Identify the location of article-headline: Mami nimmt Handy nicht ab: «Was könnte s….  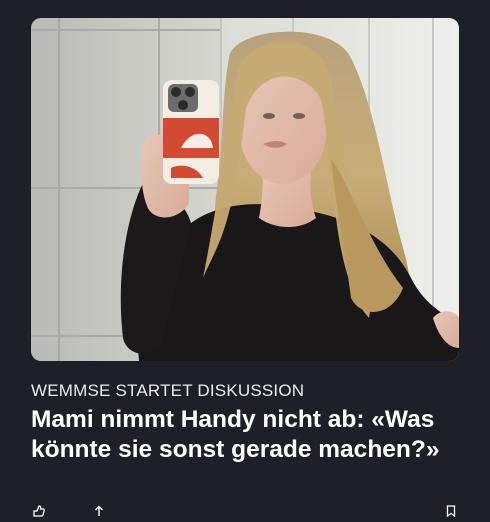
(241, 435).